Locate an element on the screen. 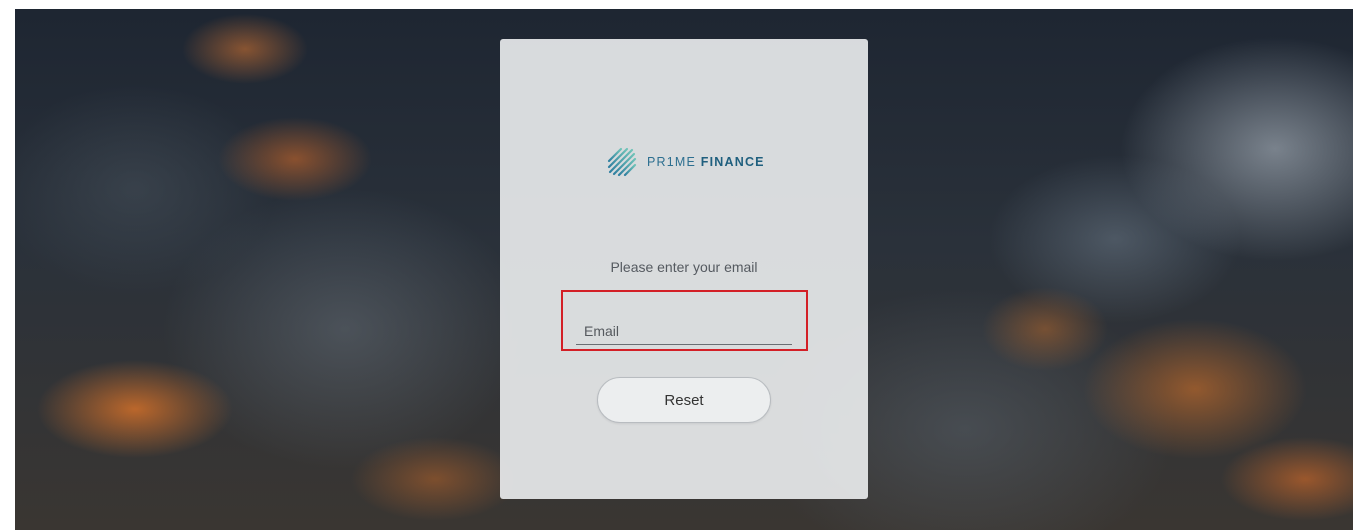  brand-logo: PR1ME FINANCE is located at coordinates (686, 162).